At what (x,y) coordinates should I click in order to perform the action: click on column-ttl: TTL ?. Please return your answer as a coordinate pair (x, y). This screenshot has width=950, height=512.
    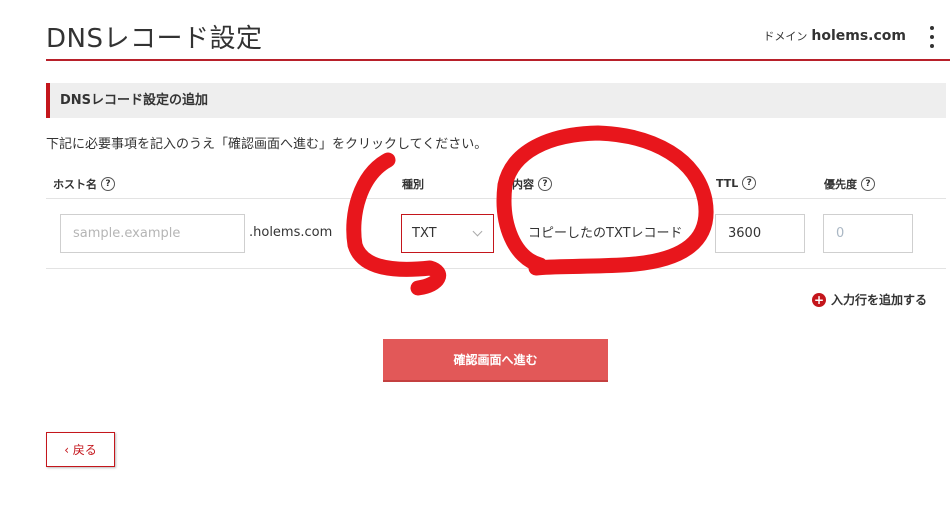
    Looking at the image, I should click on (736, 183).